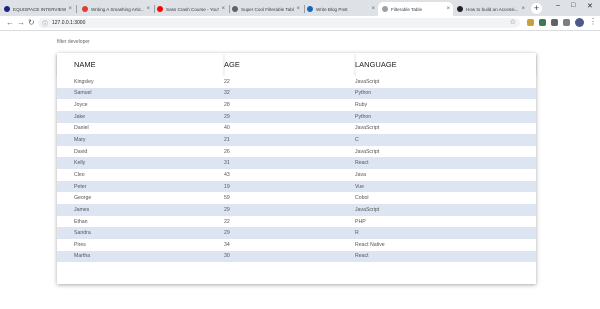 The image size is (600, 309). I want to click on cell-name: David, so click(140, 151).